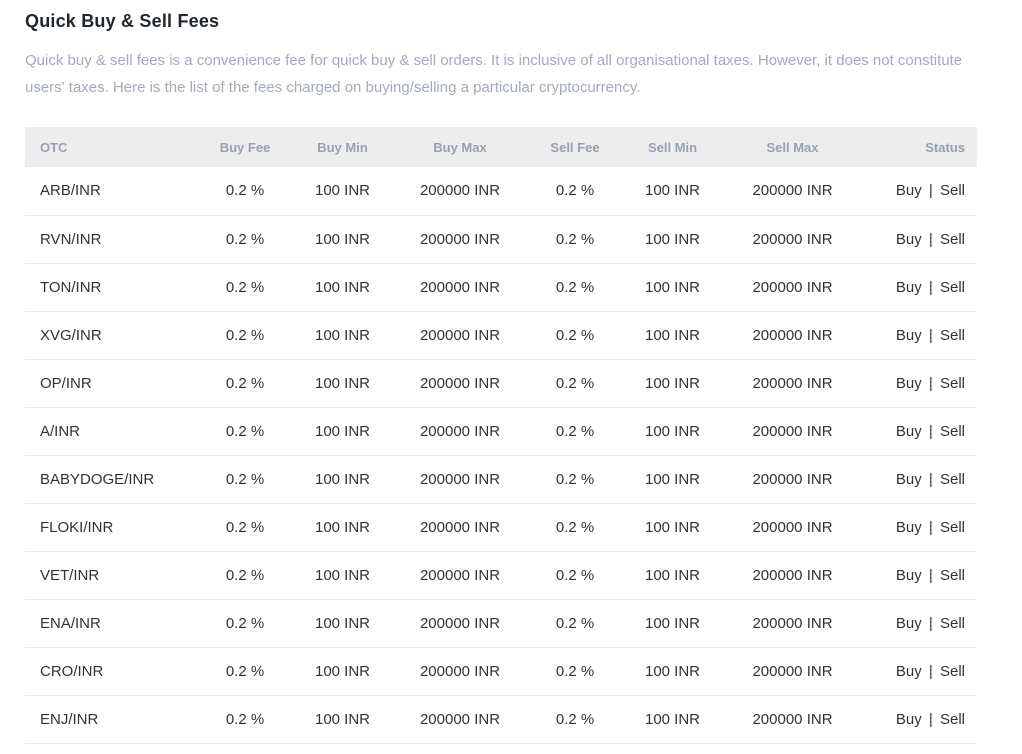 This screenshot has width=1022, height=754. I want to click on pair-cell: BABYDOGE/INR, so click(110, 479).